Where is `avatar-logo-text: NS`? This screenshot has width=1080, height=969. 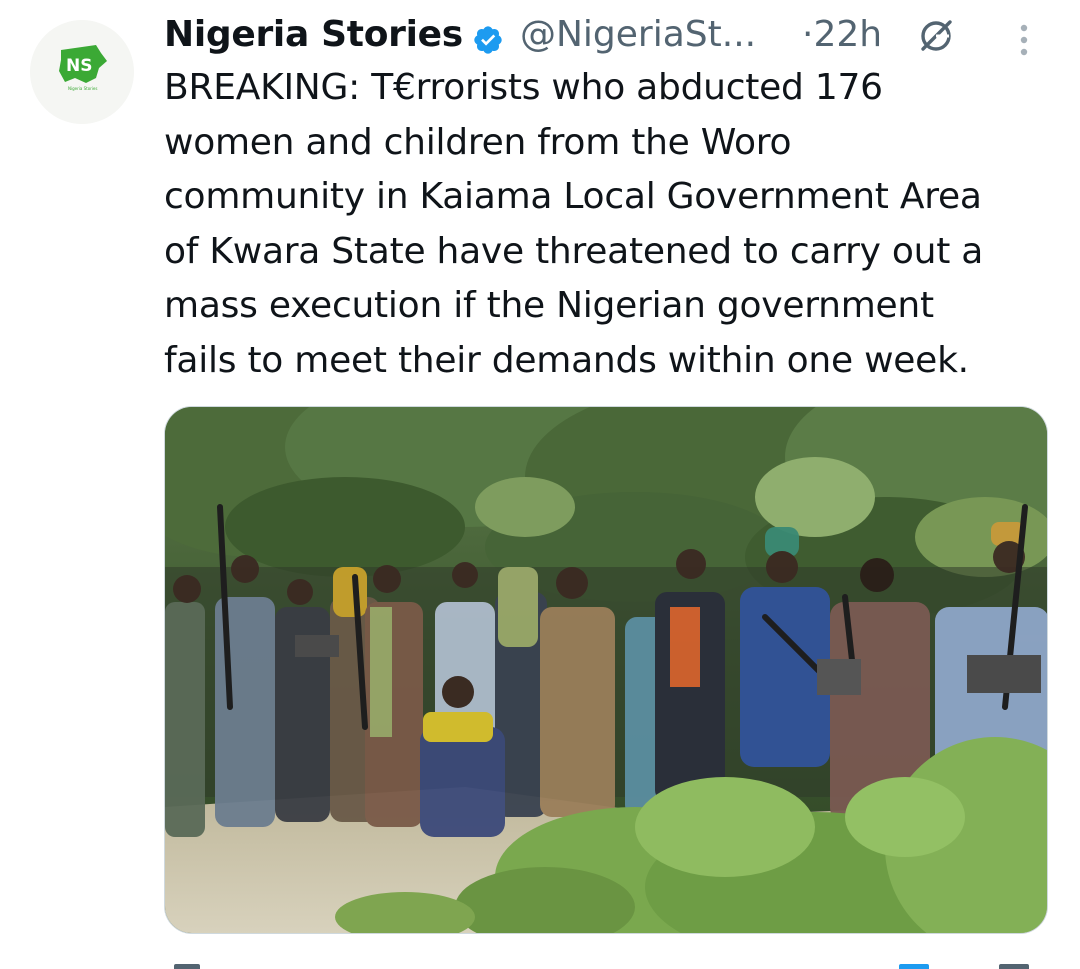 avatar-logo-text: NS is located at coordinates (79, 66).